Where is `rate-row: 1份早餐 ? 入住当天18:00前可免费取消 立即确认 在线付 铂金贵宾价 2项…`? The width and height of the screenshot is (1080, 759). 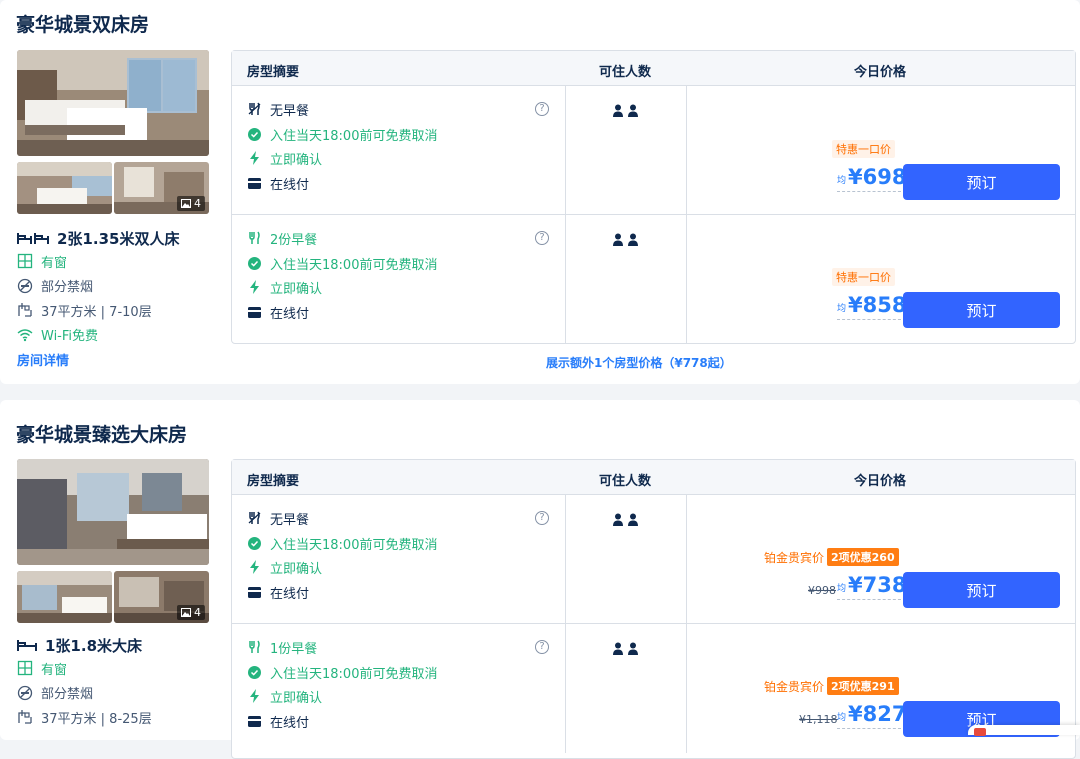 rate-row: 1份早餐 ? 入住当天18:00前可免费取消 立即确认 在线付 铂金贵宾价 2项… is located at coordinates (653, 688).